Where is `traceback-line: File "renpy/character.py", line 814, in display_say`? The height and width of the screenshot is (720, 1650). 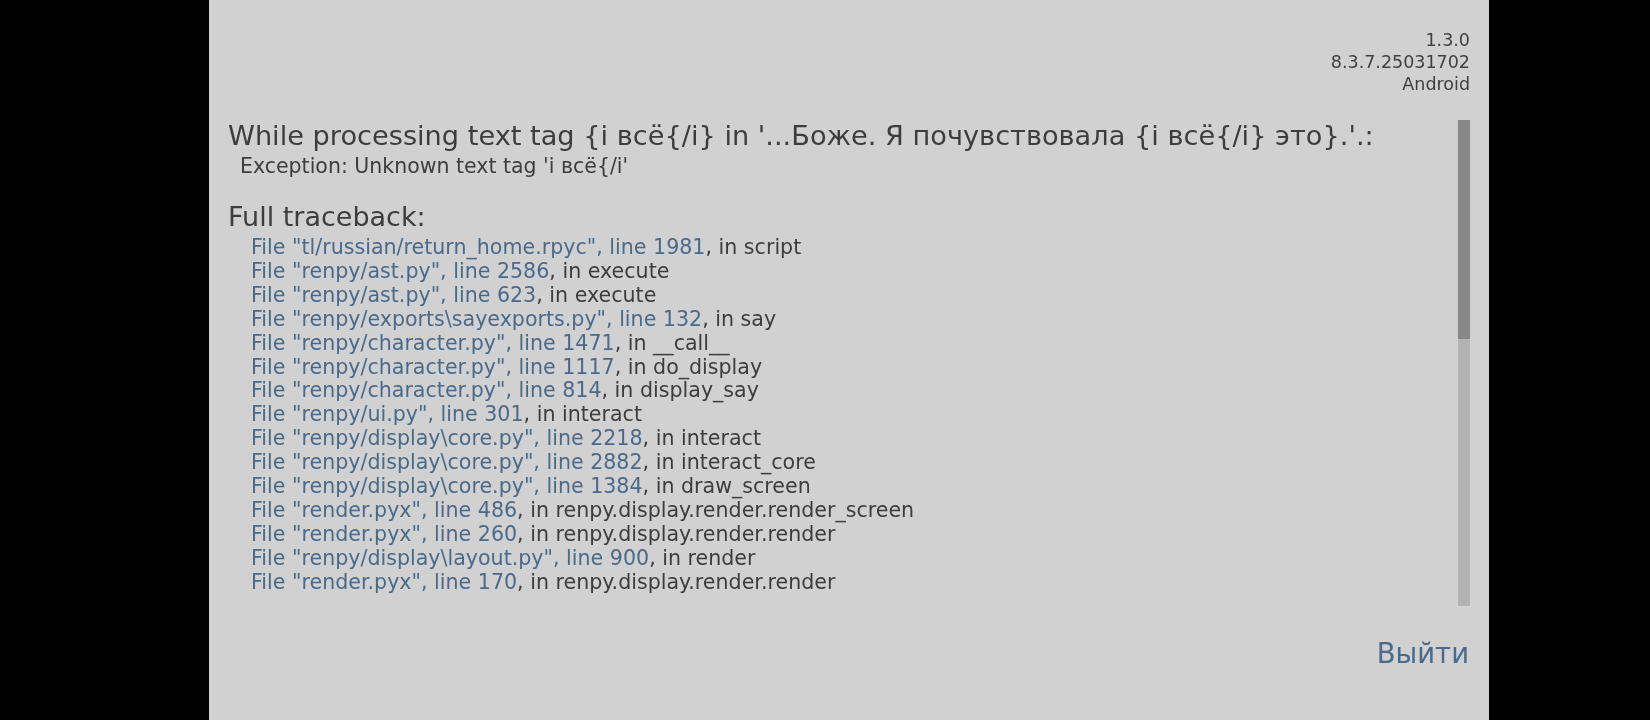
traceback-line: File "renpy/character.py", line 814, in display_say is located at coordinates (505, 391).